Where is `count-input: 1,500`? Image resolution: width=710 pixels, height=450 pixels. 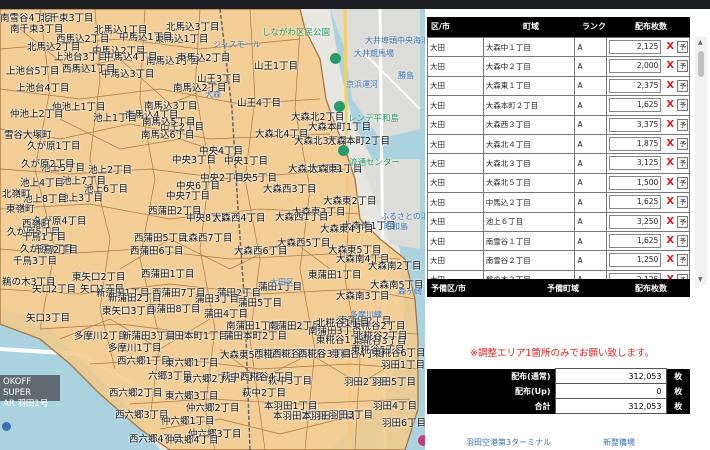 count-input: 1,500 is located at coordinates (635, 182).